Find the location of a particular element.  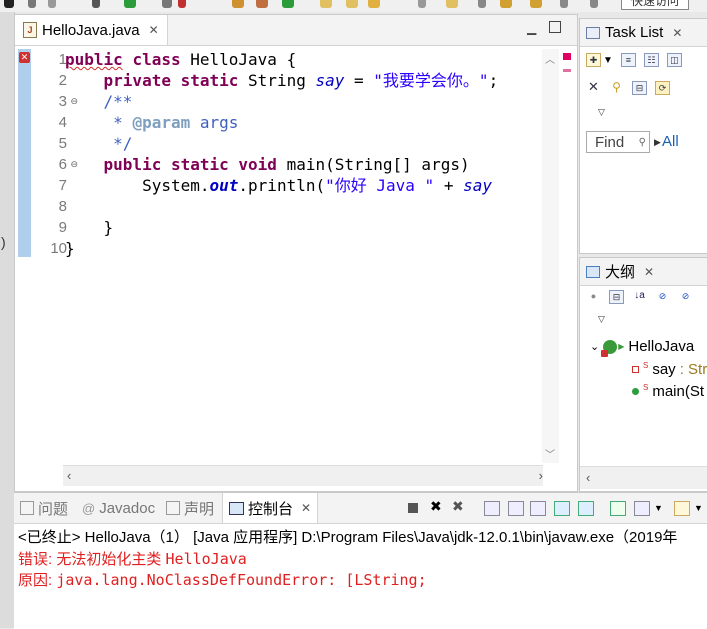

hide-nonpublic-icon: ● is located at coordinates (593, 297).